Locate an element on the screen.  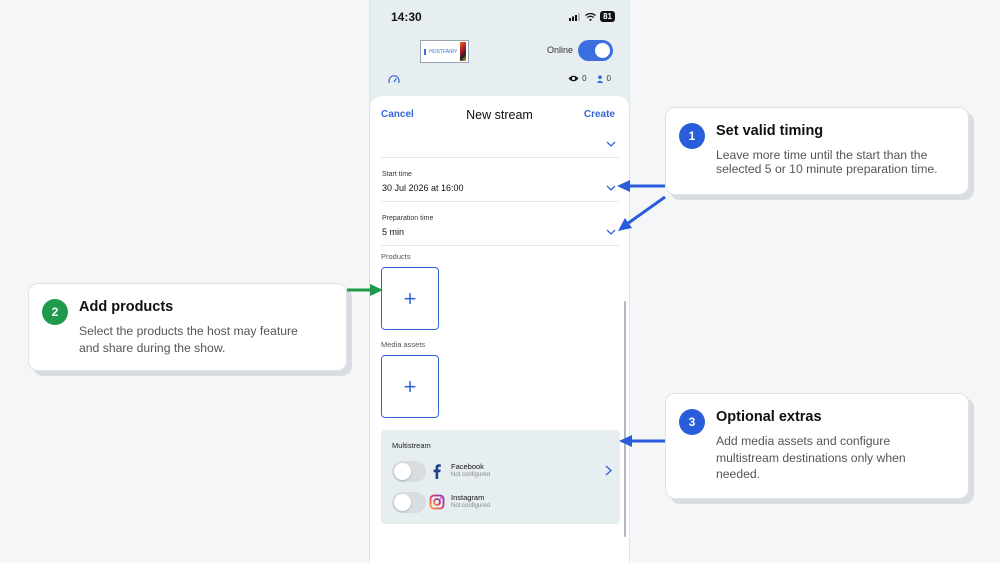
facebook-icon is located at coordinates (437, 471).